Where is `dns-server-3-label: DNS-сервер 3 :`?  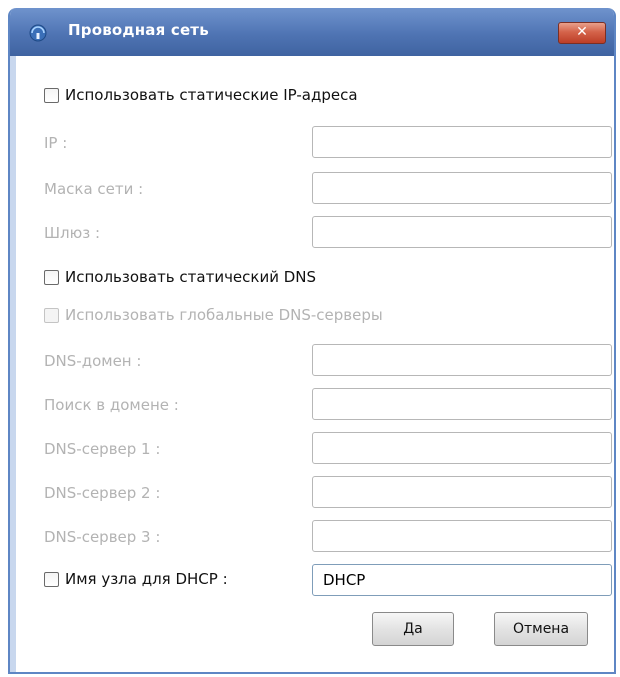
dns-server-3-label: DNS-сервер 3 : is located at coordinates (102, 537).